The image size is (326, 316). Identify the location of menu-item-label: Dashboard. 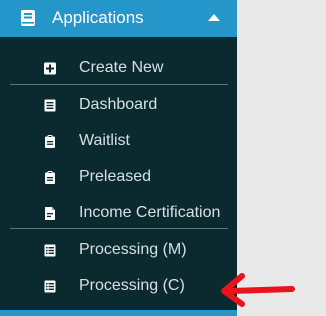
(118, 104).